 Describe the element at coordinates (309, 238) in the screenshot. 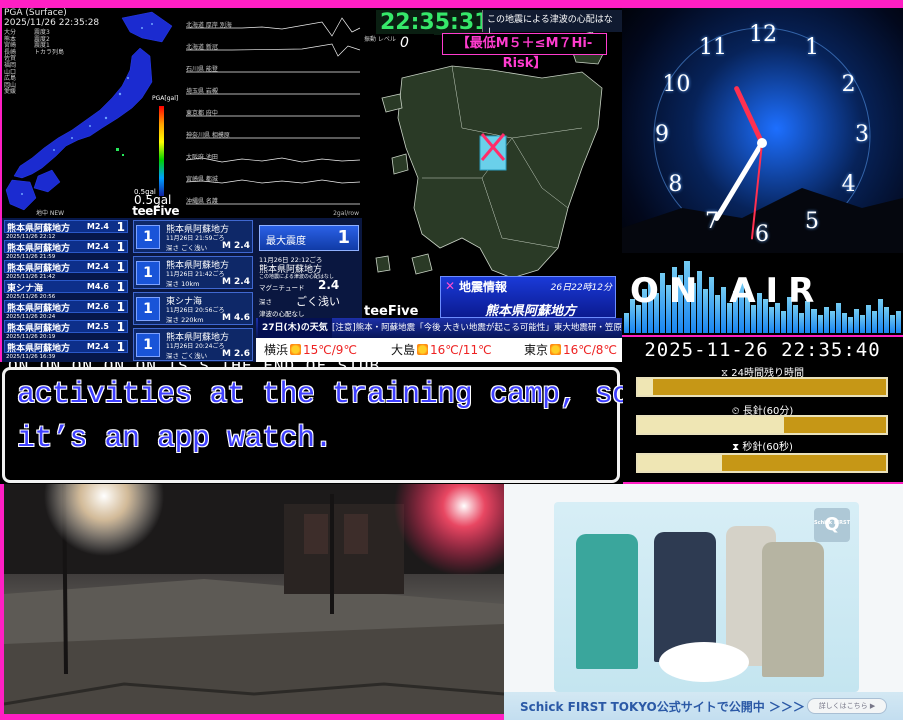

I see `max-intensity-box: 最大震度 1` at that location.